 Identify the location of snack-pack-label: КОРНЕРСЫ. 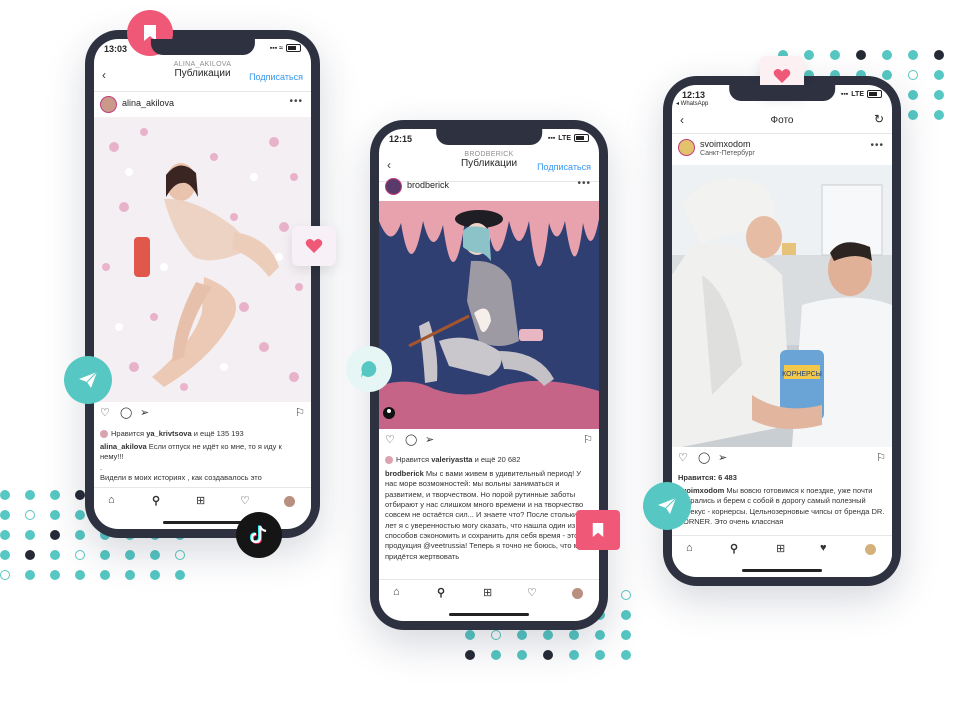
(802, 374).